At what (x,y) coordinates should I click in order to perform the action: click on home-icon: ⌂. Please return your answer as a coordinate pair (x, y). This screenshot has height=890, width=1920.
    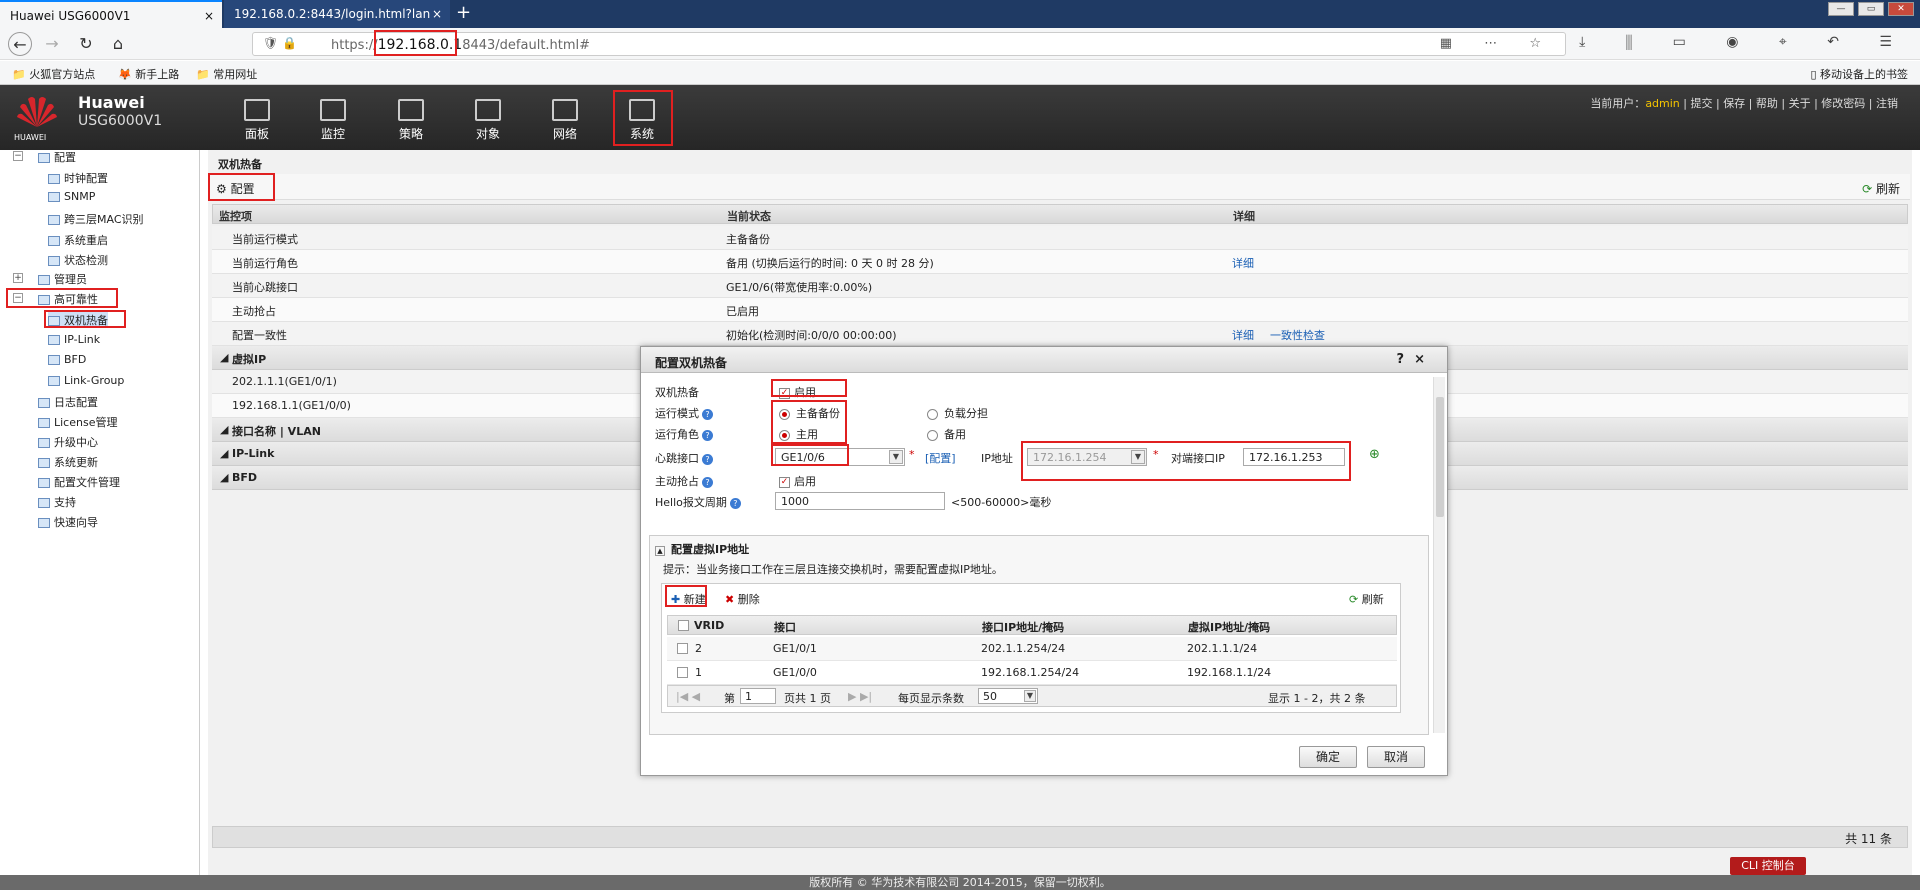
    Looking at the image, I should click on (118, 44).